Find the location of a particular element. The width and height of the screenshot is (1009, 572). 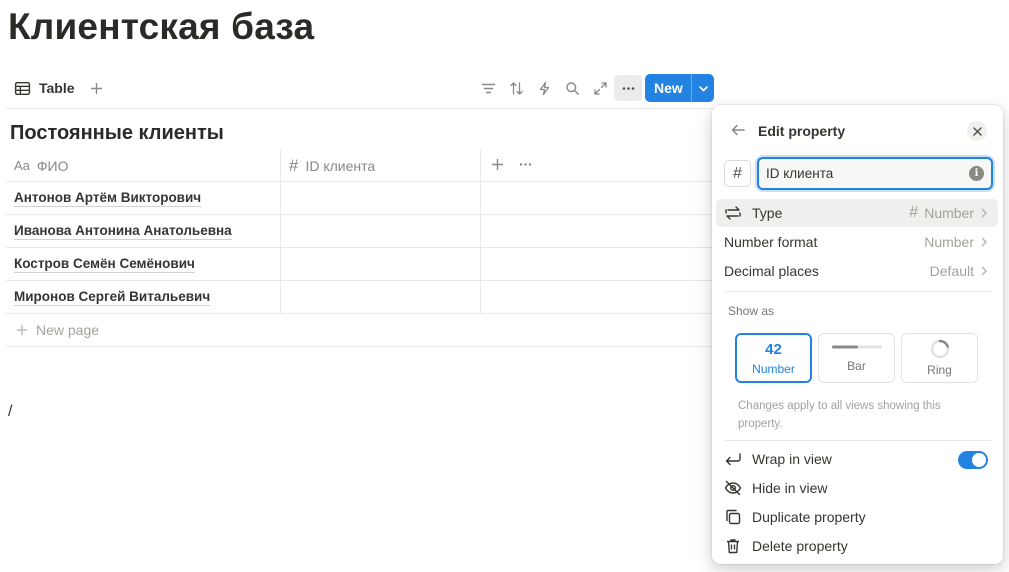

show-as-bar-option: Bar is located at coordinates (856, 358).